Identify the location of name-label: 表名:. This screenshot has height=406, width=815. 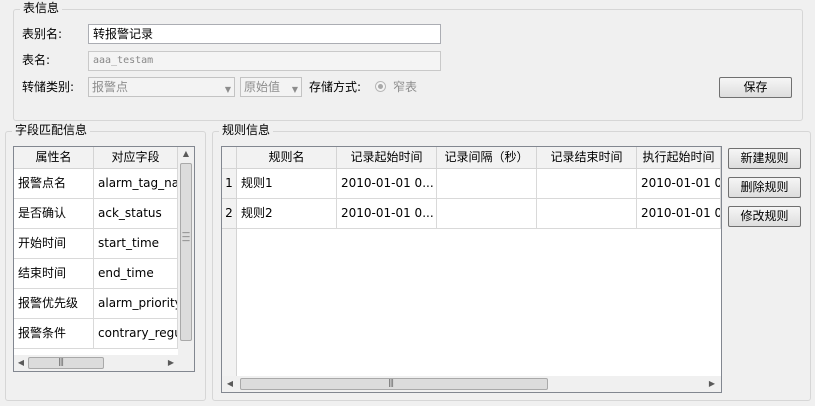
(36, 60).